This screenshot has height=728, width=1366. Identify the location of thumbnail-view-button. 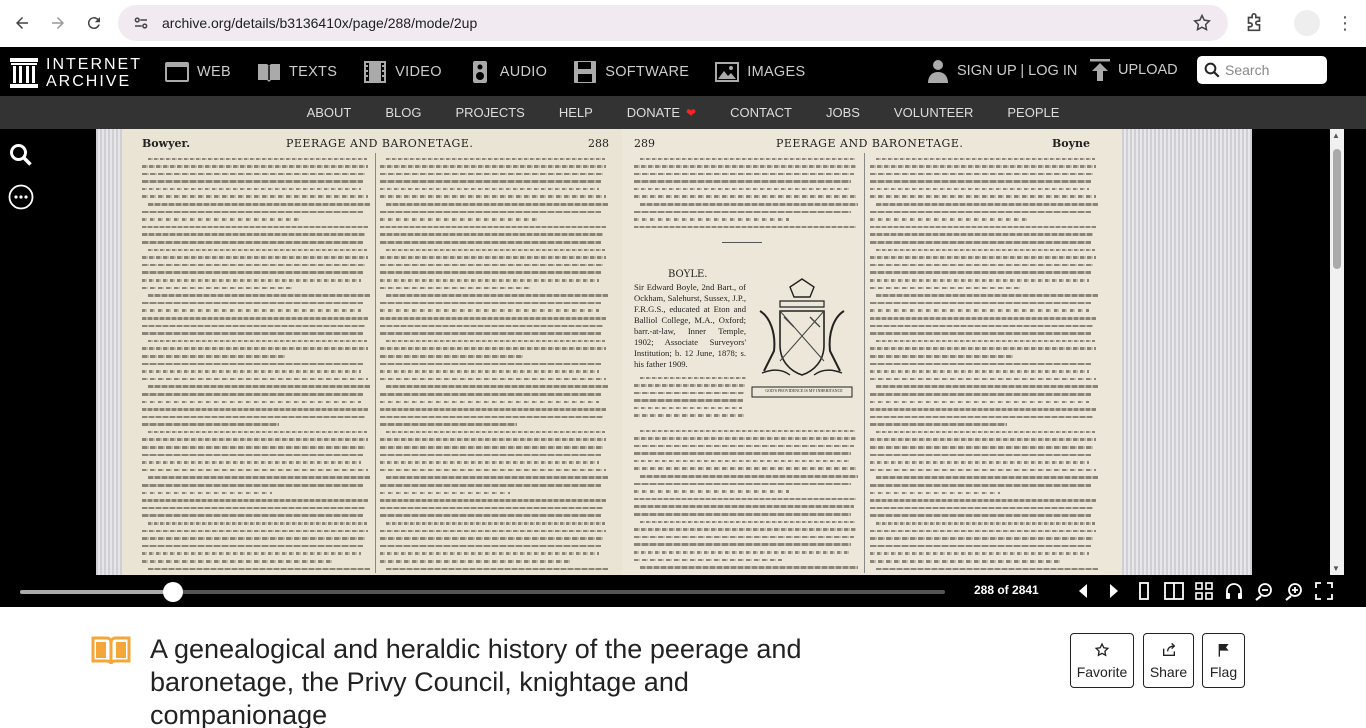
(1204, 591).